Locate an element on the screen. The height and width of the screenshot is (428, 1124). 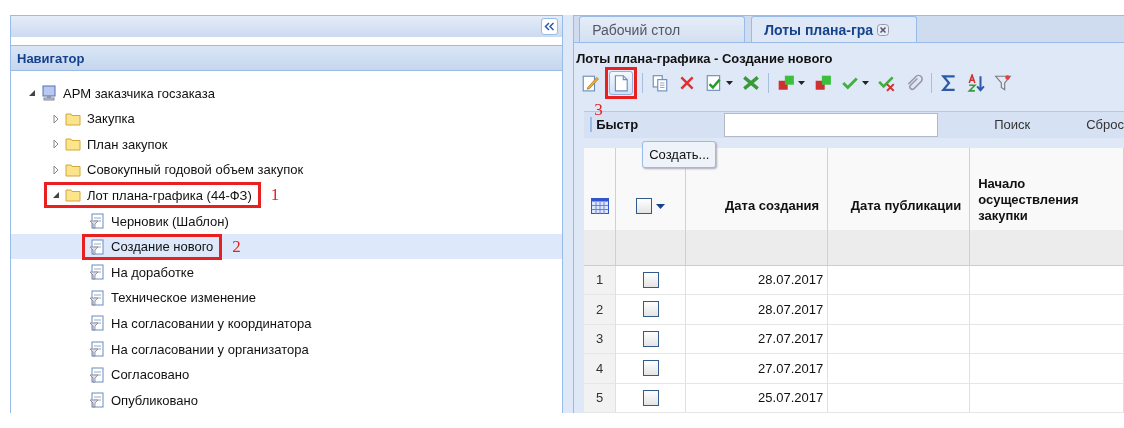
double-chevron-icon is located at coordinates (550, 27).